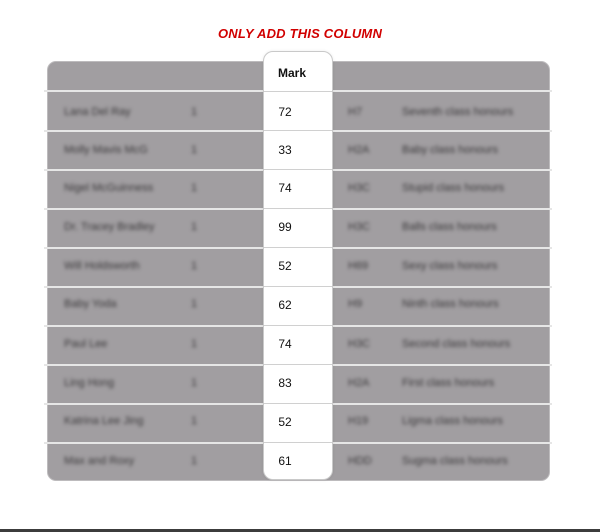 This screenshot has height=532, width=600. What do you see at coordinates (458, 112) in the screenshot?
I see `honours-class: Seventh class honours` at bounding box center [458, 112].